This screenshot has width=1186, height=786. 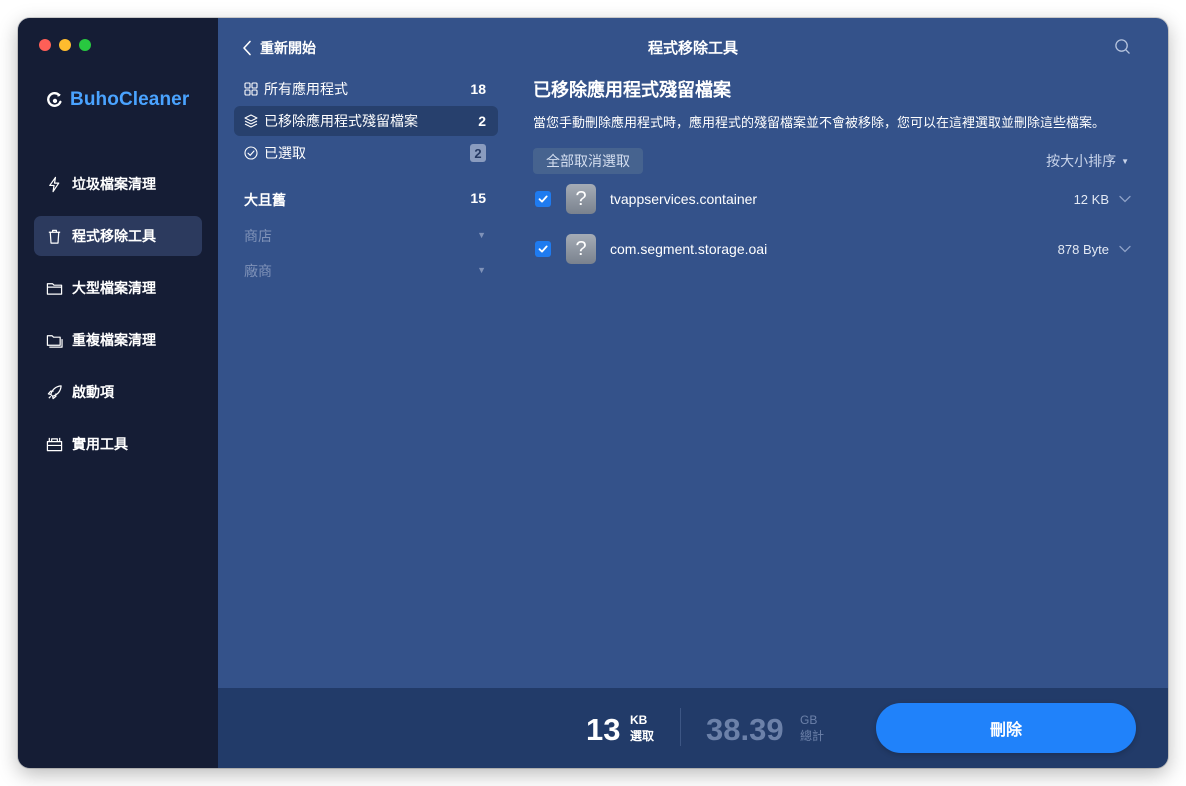 I want to click on selected-label: 選取, so click(x=642, y=736).